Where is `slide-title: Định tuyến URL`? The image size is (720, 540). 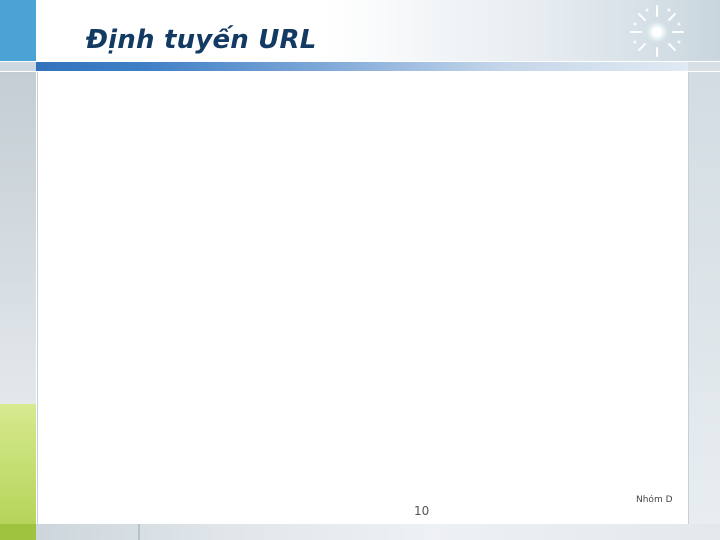 slide-title: Định tuyến URL is located at coordinates (201, 40).